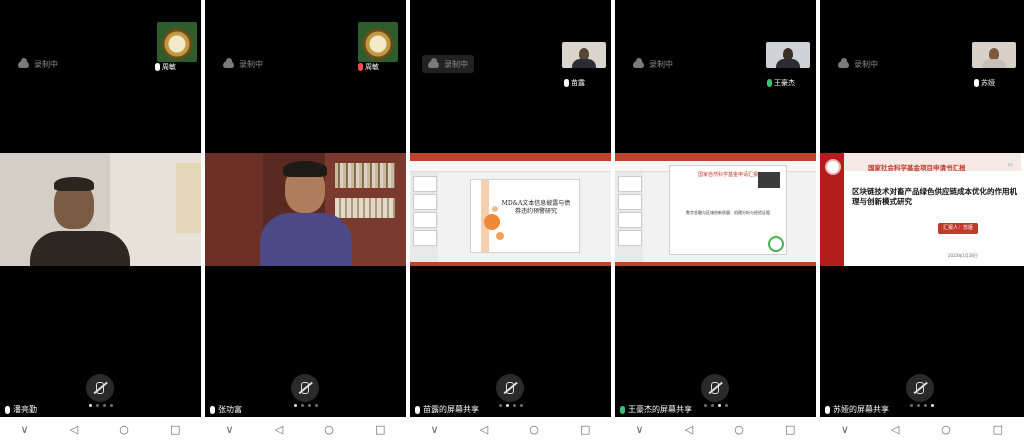 This screenshot has width=1024, height=442. Describe the element at coordinates (447, 409) in the screenshot. I see `speaker-name: 苗露的屏幕共享` at that location.